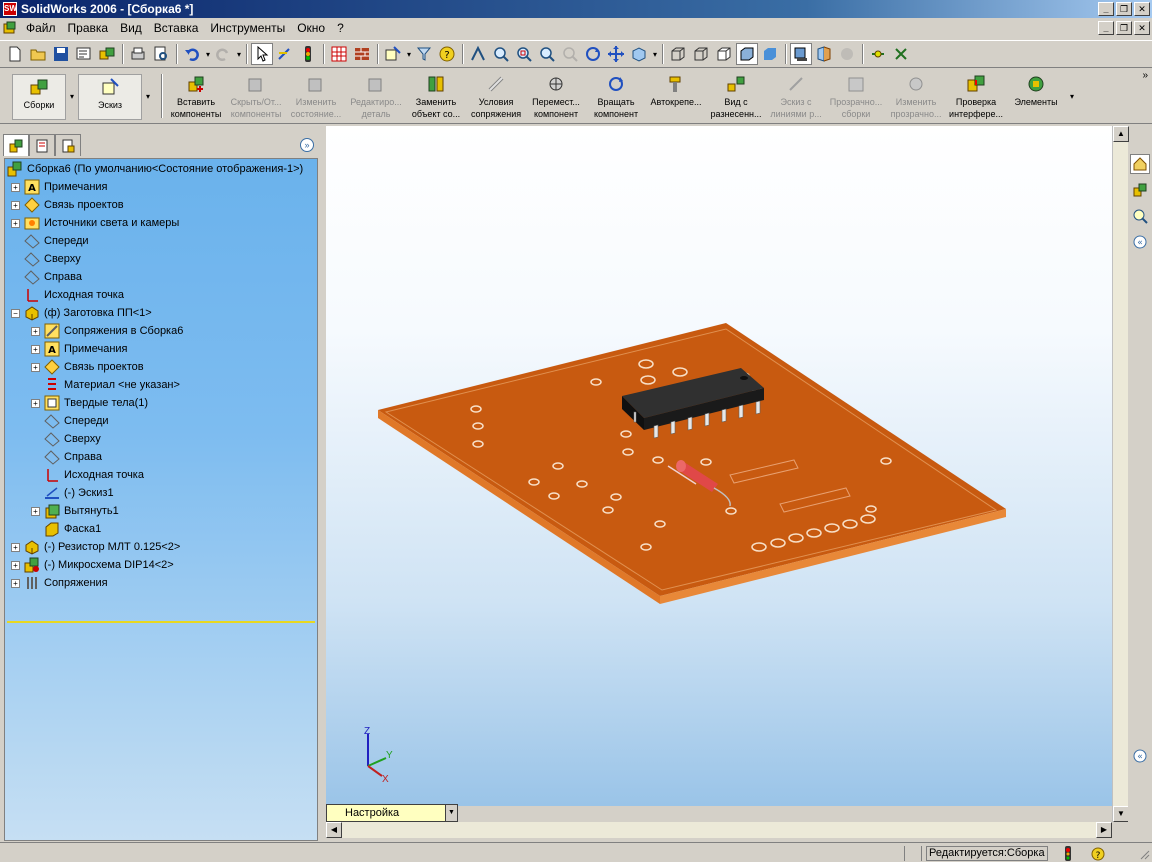 The height and width of the screenshot is (862, 1152). I want to click on cmd-assembly-transparency: Прозрачно... сборки, so click(856, 97).